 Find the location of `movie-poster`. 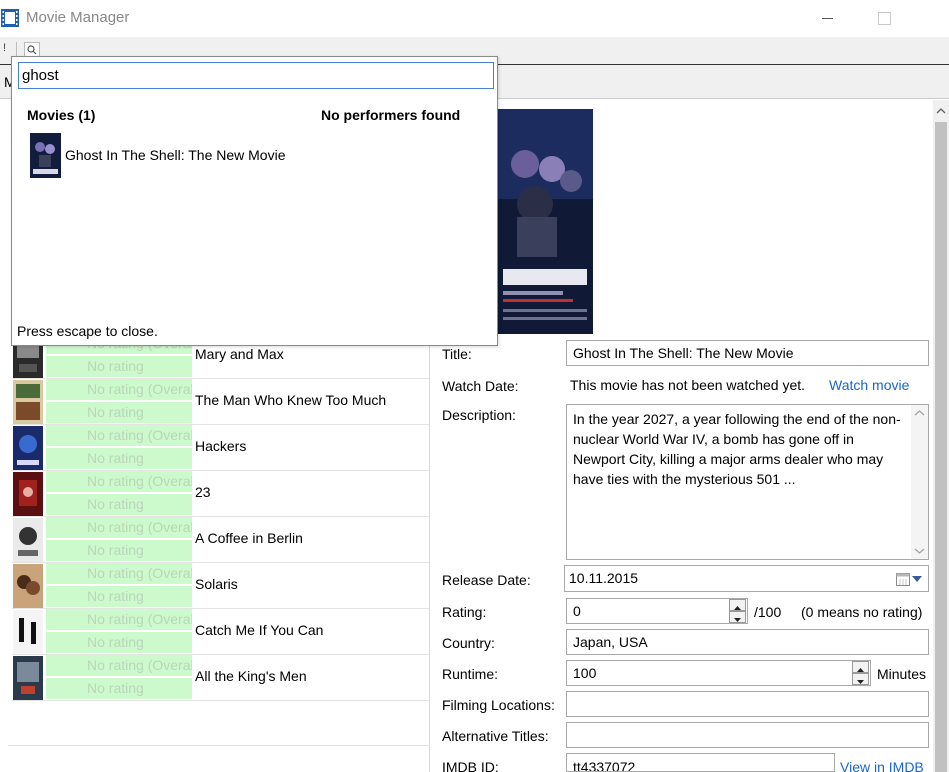

movie-poster is located at coordinates (545, 221).